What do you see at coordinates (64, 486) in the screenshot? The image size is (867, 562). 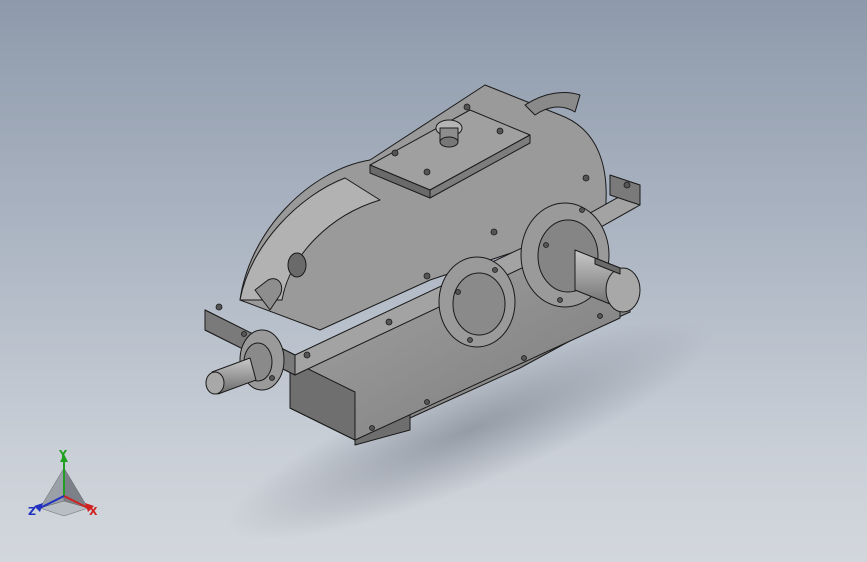 I see `axis-triad: Y Z X` at bounding box center [64, 486].